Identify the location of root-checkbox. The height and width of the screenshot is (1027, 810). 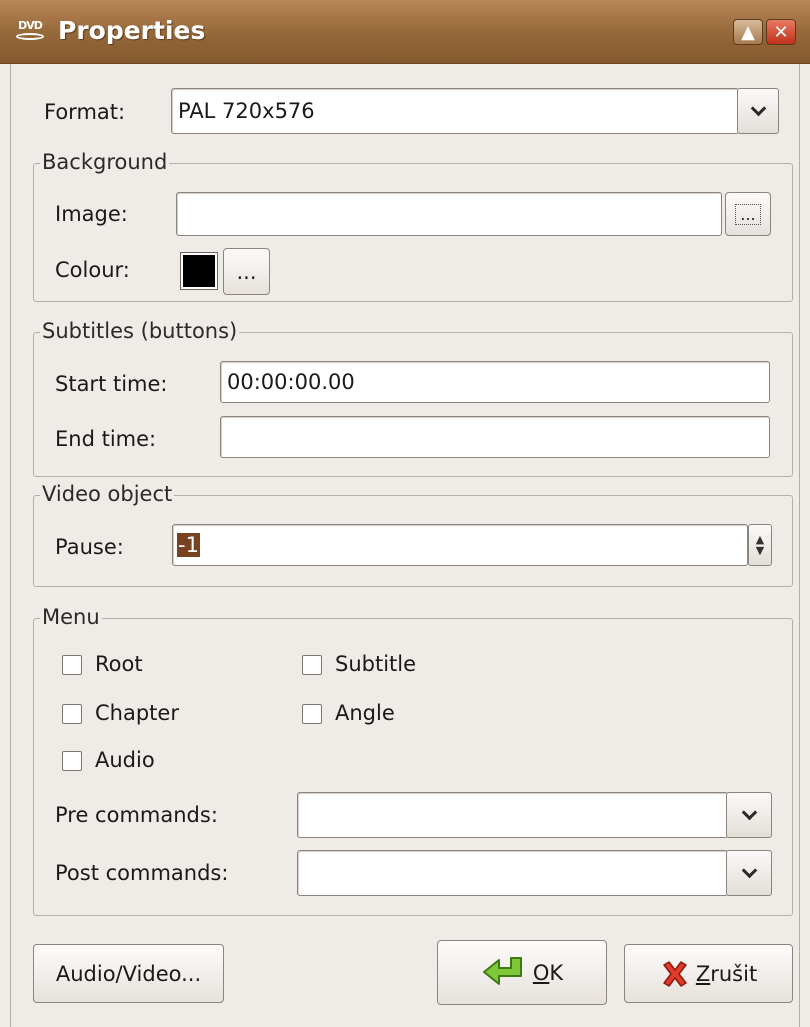
(72, 665).